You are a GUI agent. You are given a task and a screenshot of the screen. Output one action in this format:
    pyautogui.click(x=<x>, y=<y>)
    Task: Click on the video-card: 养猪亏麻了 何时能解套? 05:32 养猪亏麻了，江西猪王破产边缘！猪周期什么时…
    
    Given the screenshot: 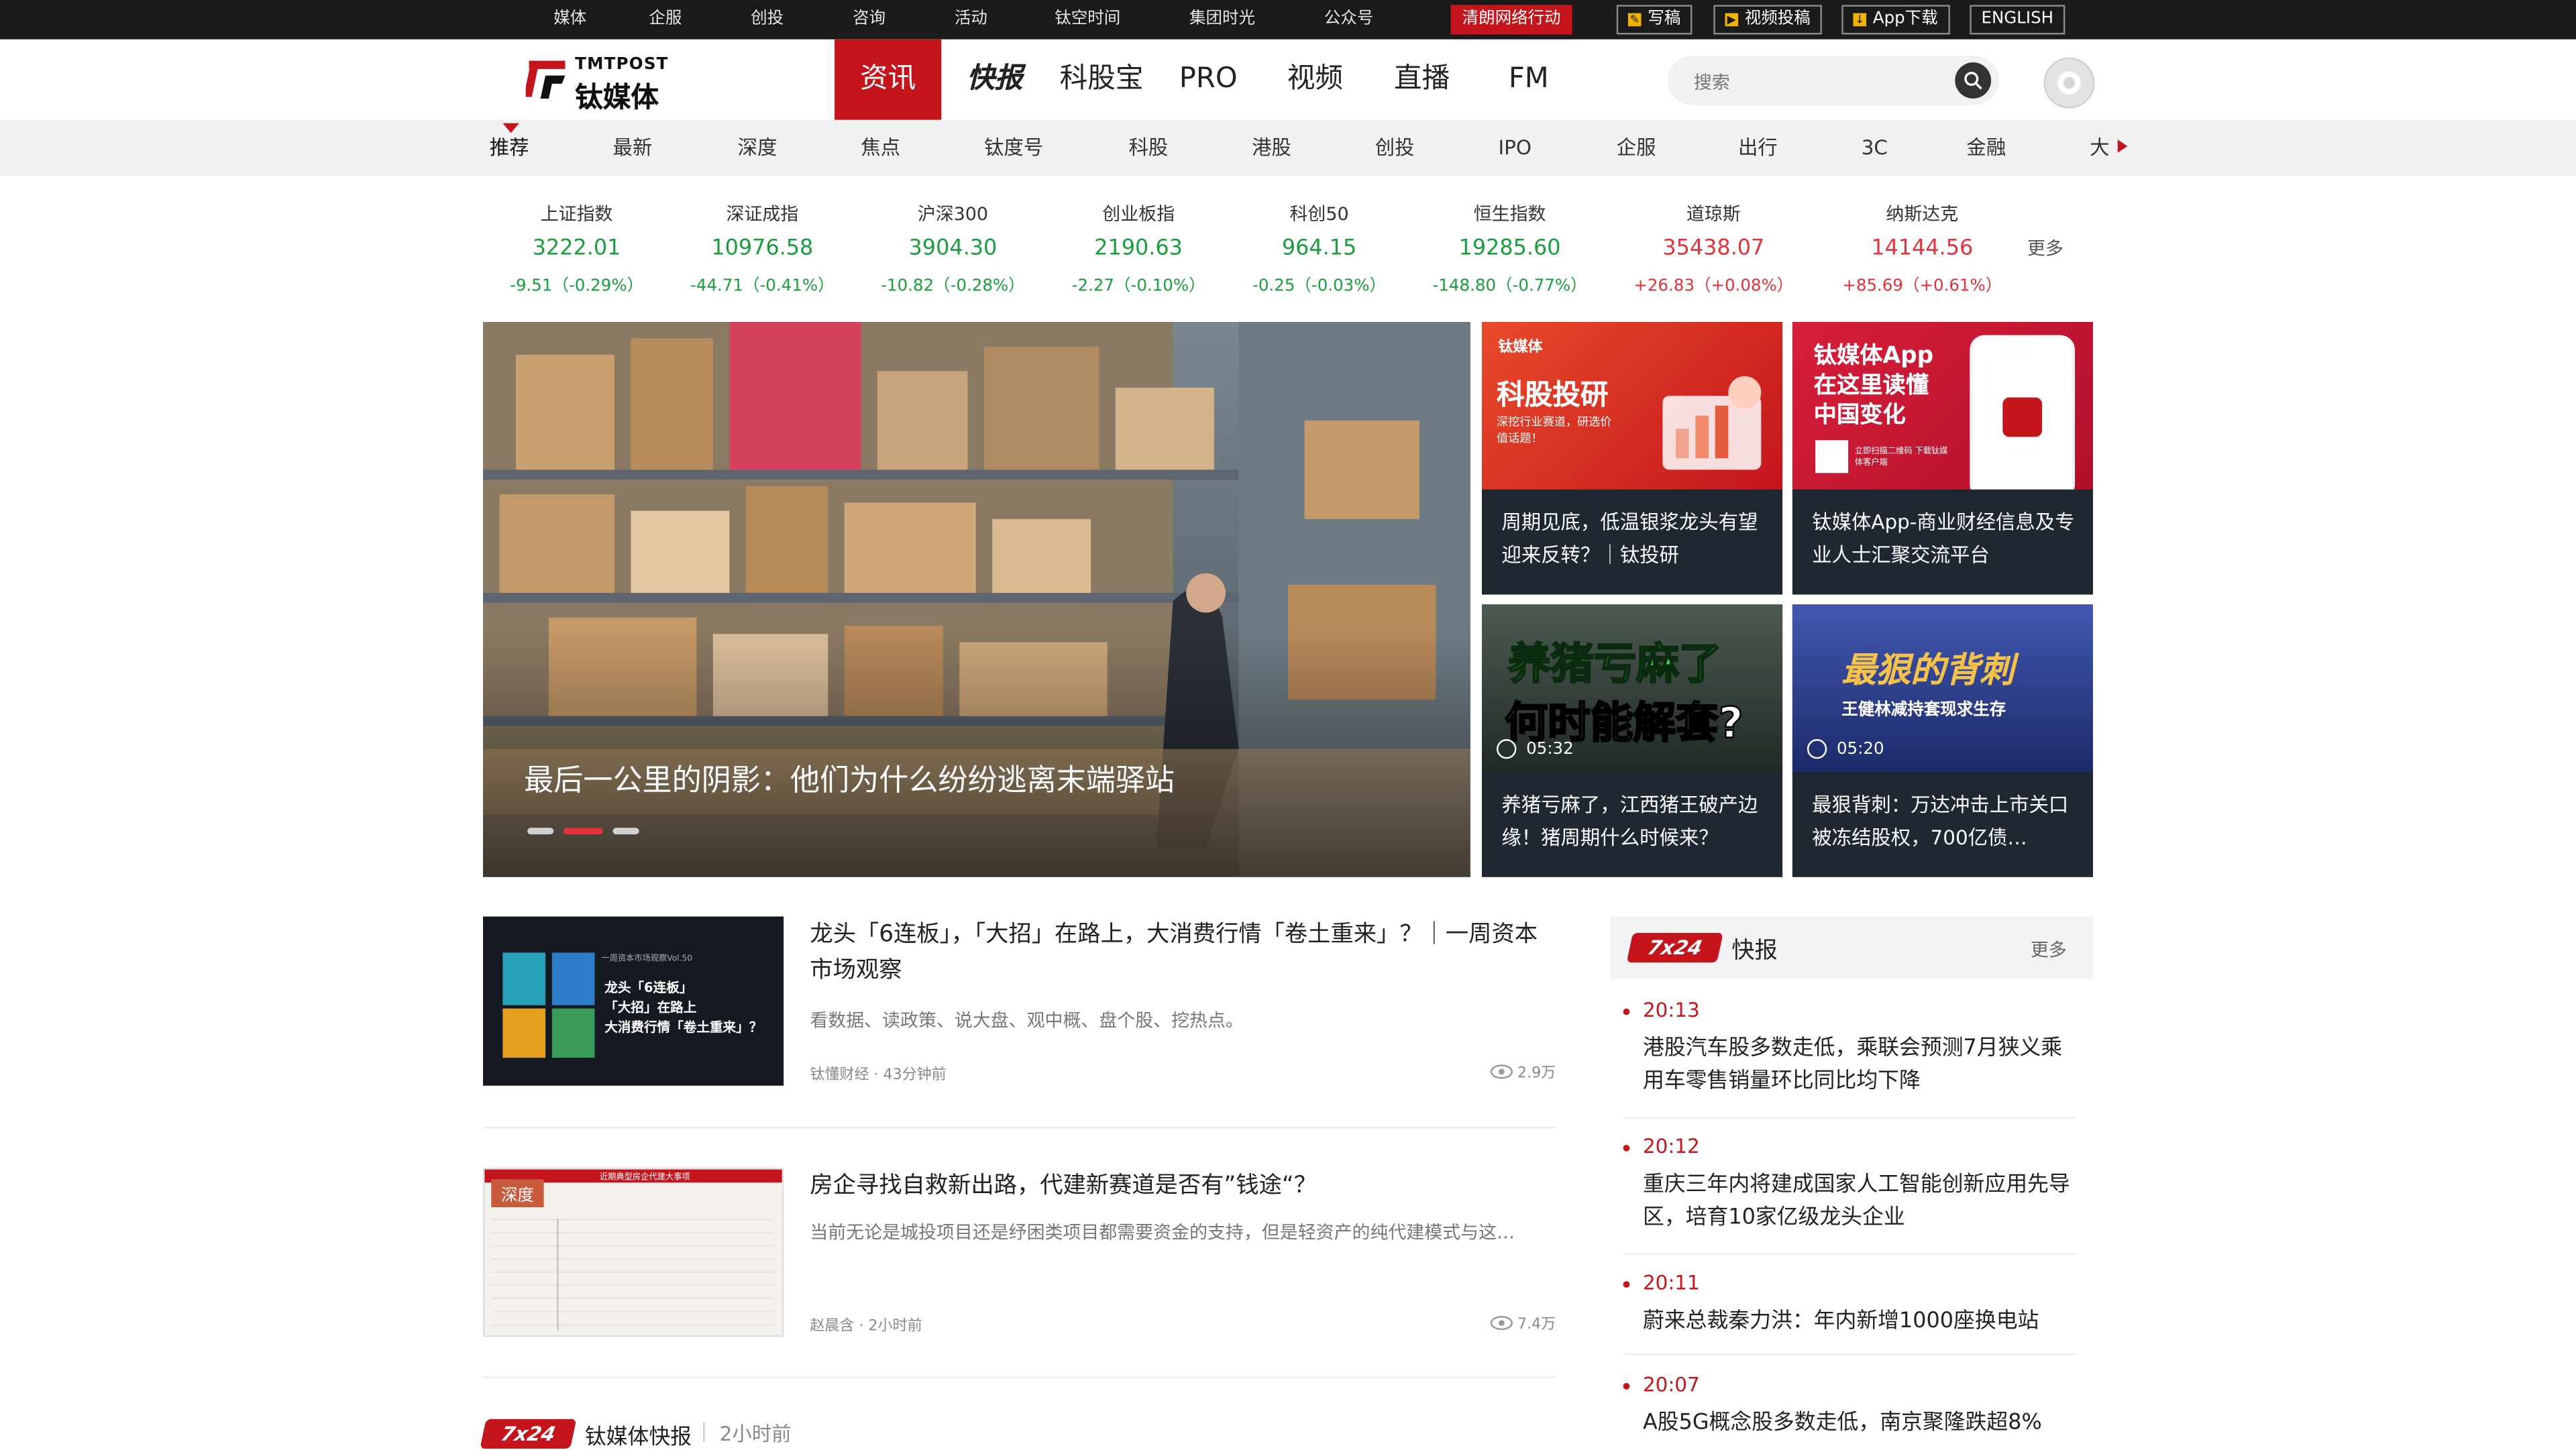 What is the action you would take?
    pyautogui.click(x=1632, y=740)
    